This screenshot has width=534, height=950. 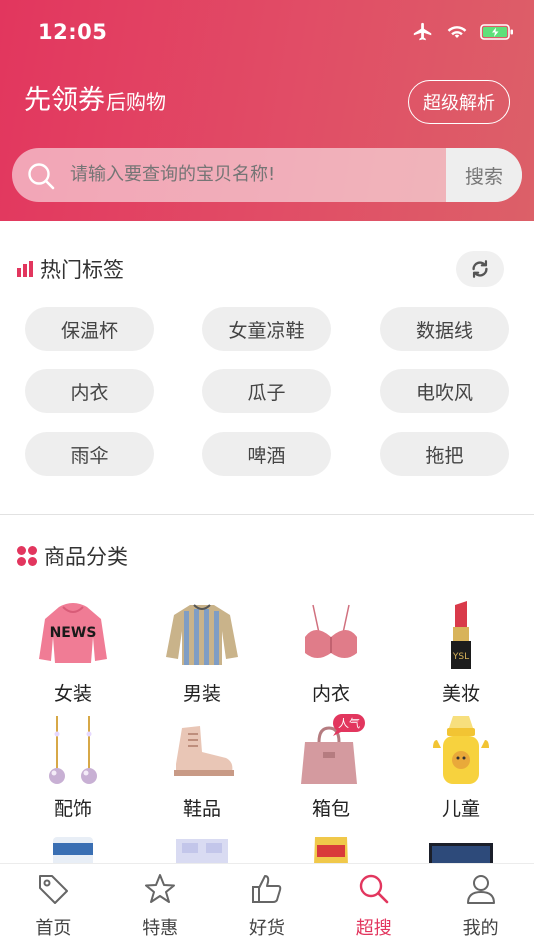 I want to click on hot-tags-header: 热门标签, so click(x=70, y=269).